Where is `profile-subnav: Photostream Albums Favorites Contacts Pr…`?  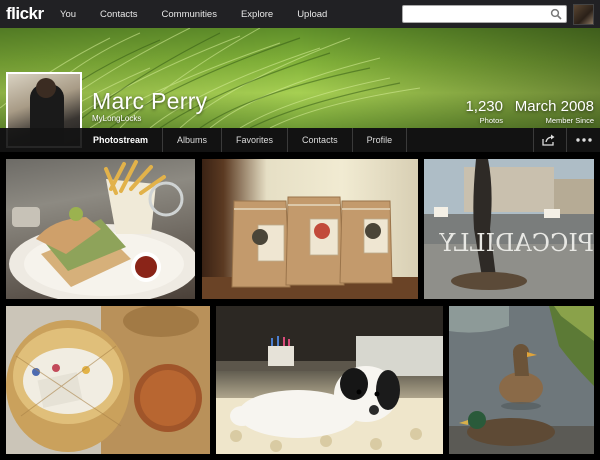
profile-subnav: Photostream Albums Favorites Contacts Pr… is located at coordinates (300, 140).